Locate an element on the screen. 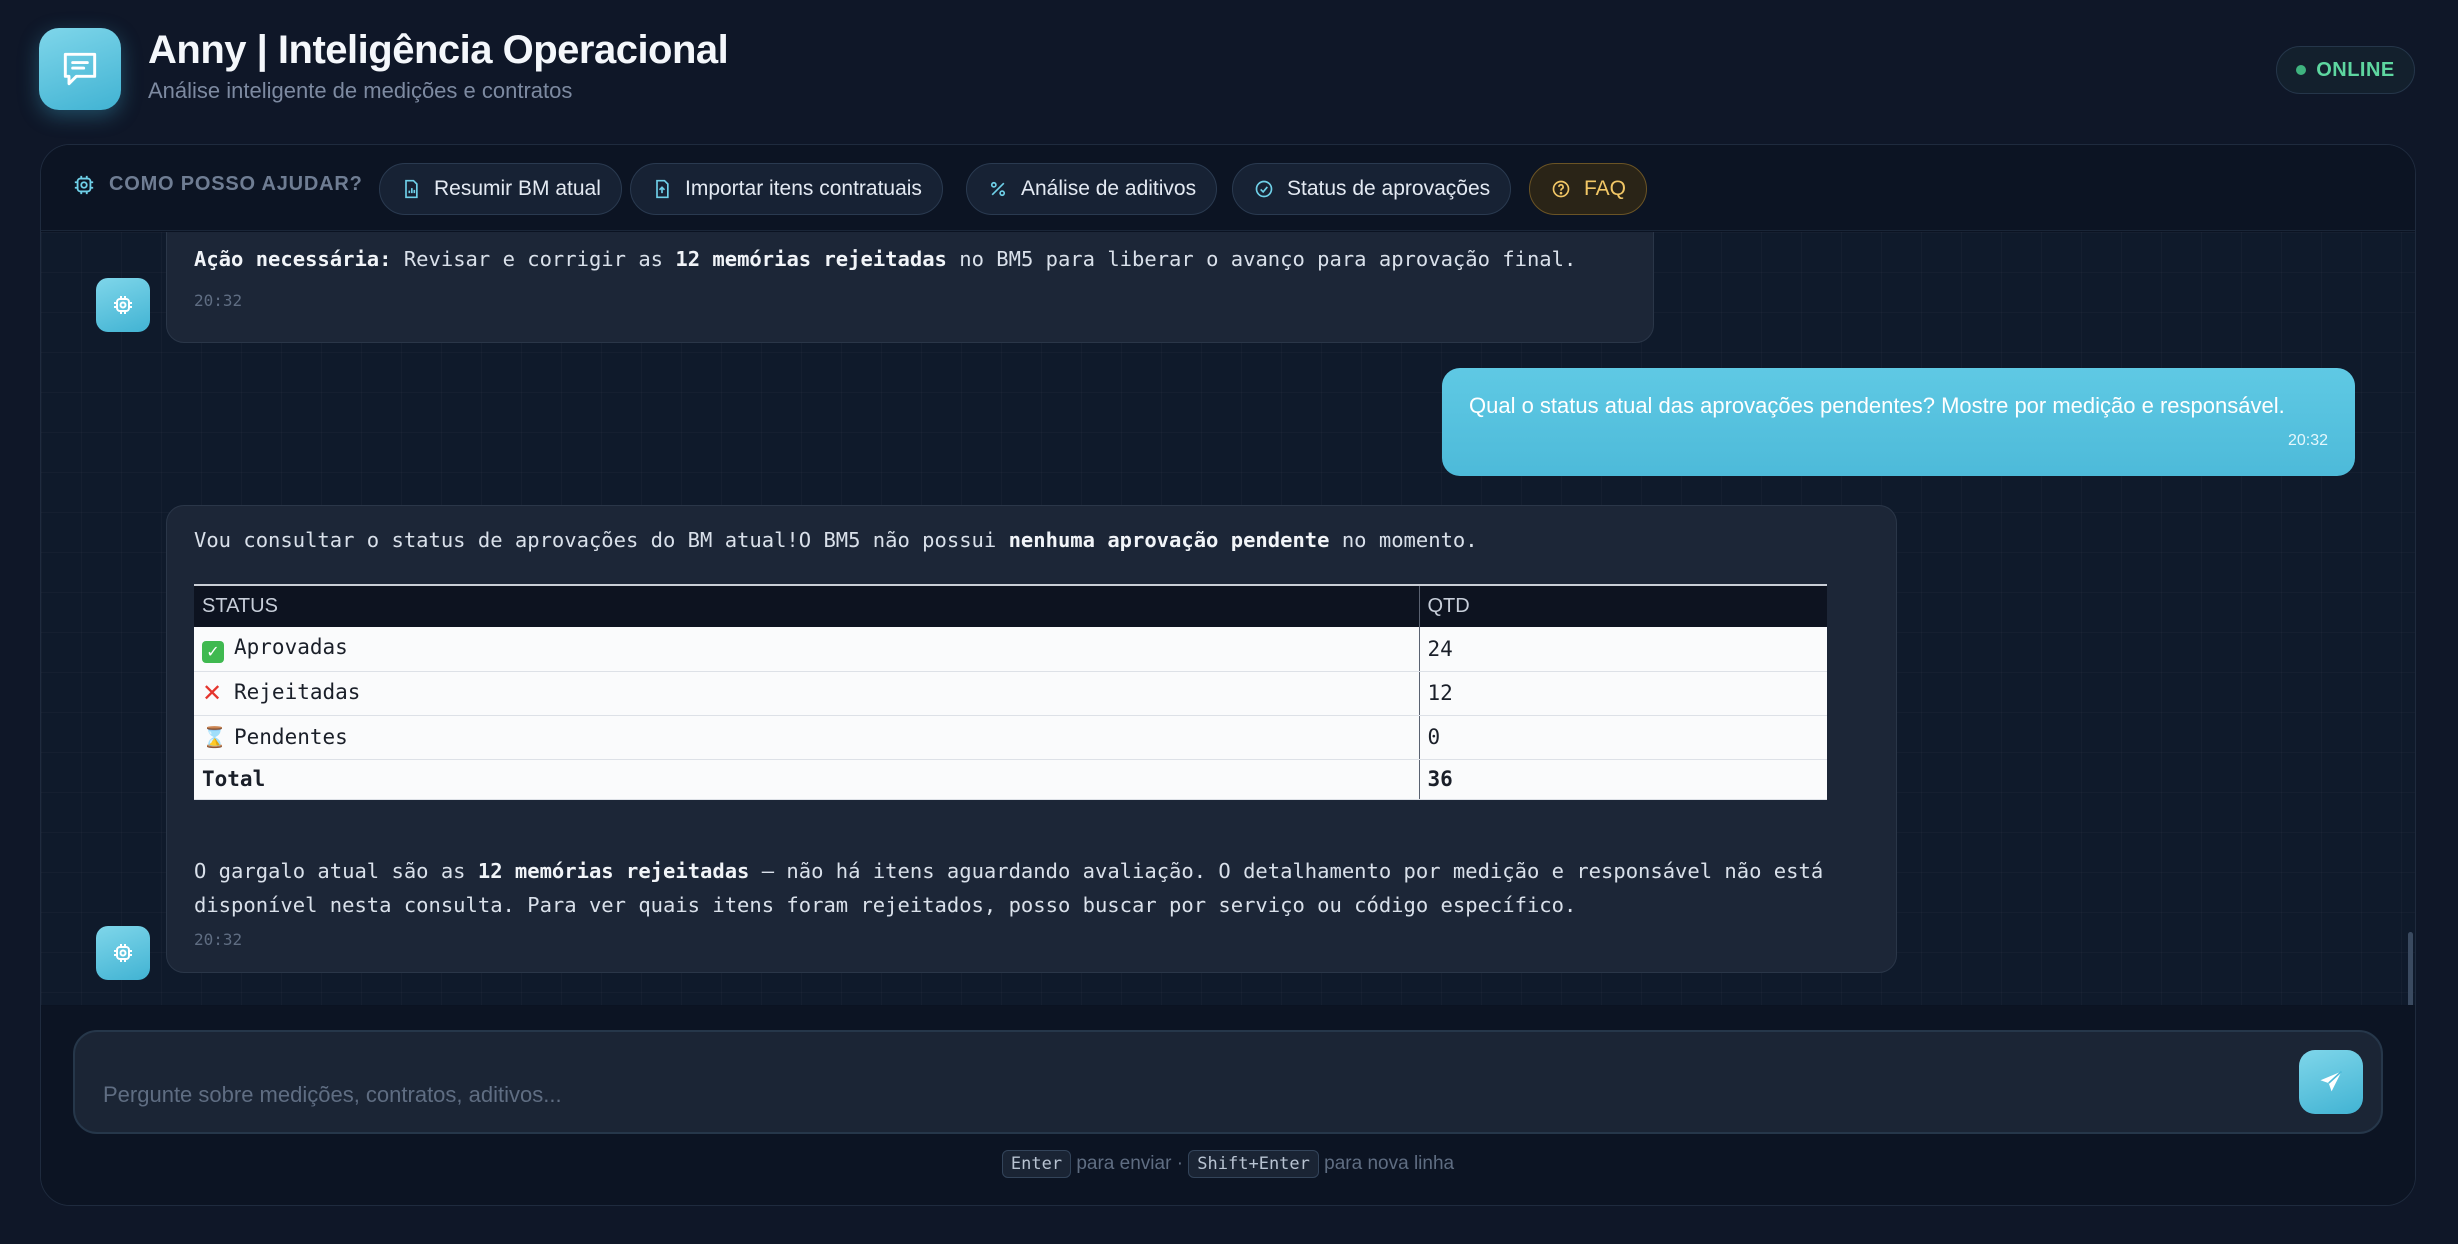 This screenshot has width=2458, height=1244. table-cell: 24 is located at coordinates (1622, 649).